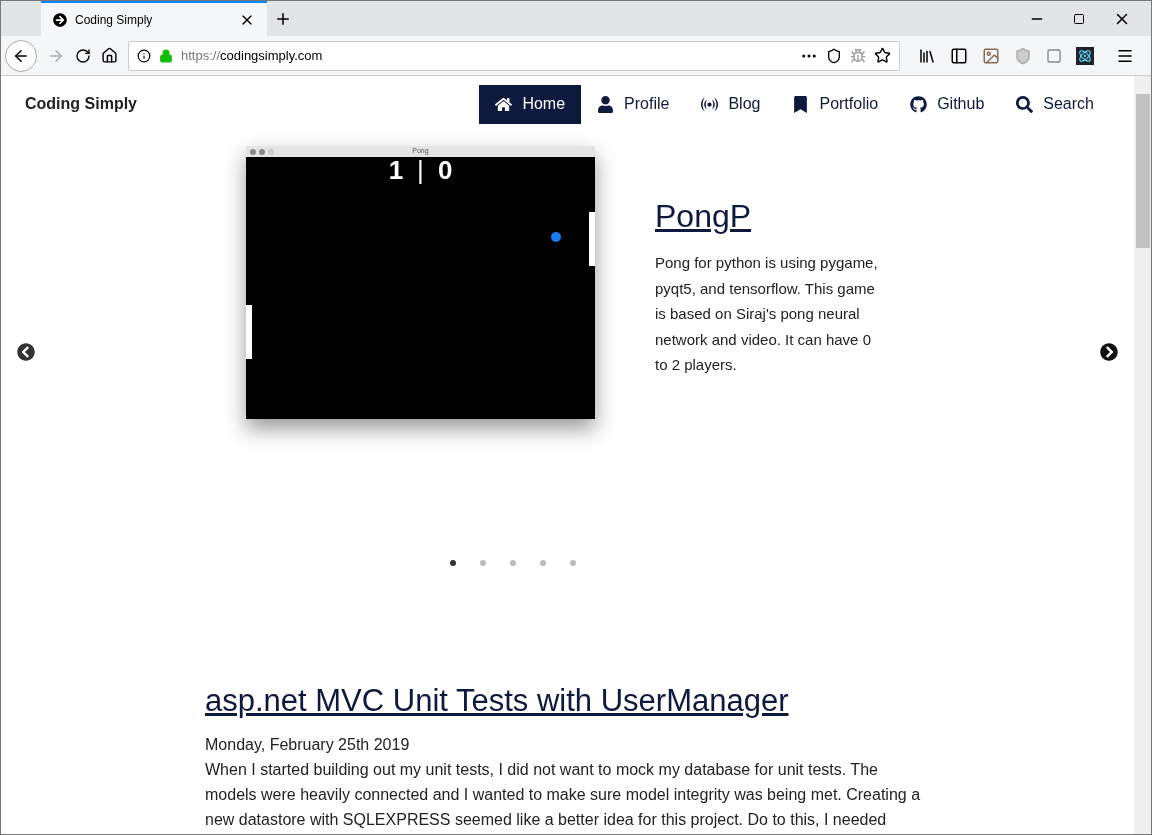  Describe the element at coordinates (114, 20) in the screenshot. I see `tab-title: Coding Simply` at that location.